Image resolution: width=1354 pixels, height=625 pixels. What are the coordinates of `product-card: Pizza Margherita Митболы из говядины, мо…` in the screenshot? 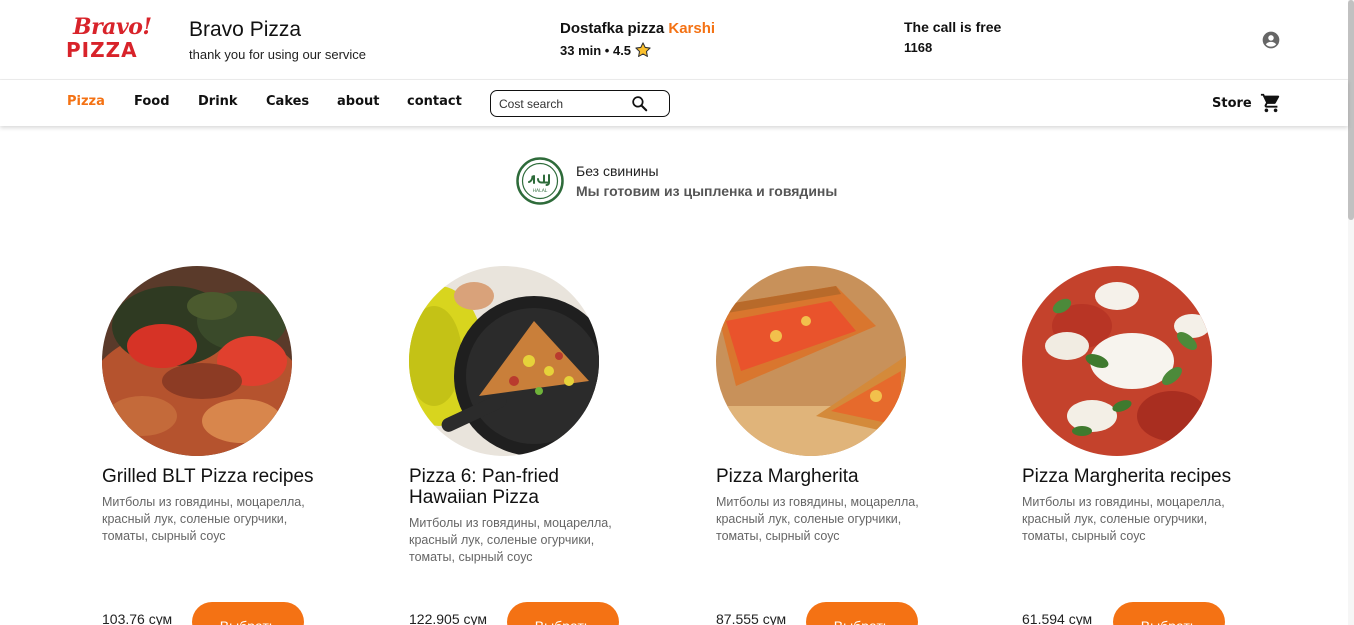 It's located at (831, 405).